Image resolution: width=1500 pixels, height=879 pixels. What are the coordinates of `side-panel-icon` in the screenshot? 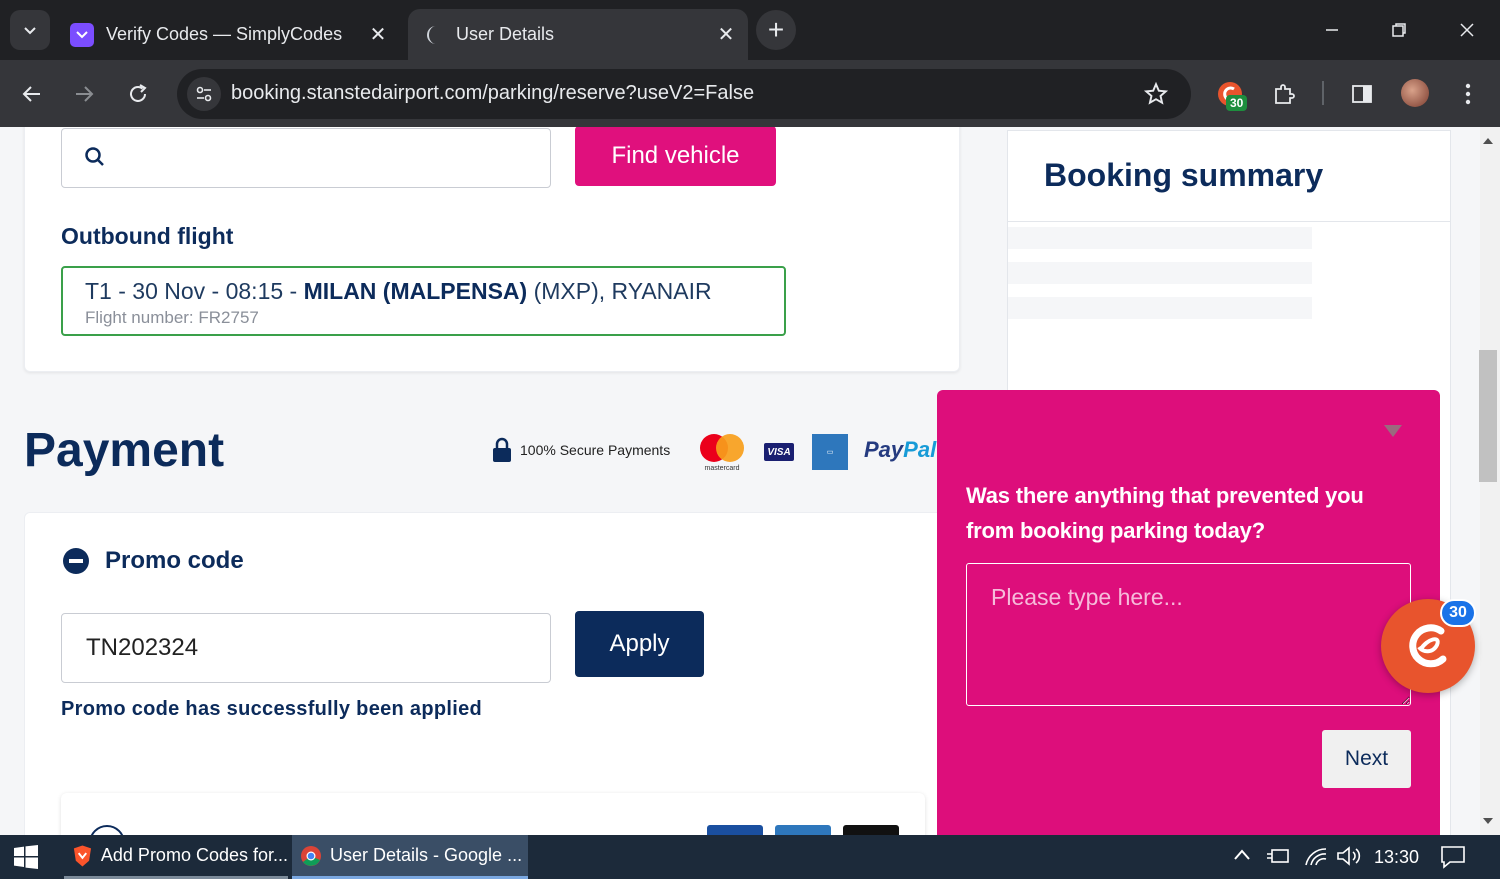 It's located at (1362, 94).